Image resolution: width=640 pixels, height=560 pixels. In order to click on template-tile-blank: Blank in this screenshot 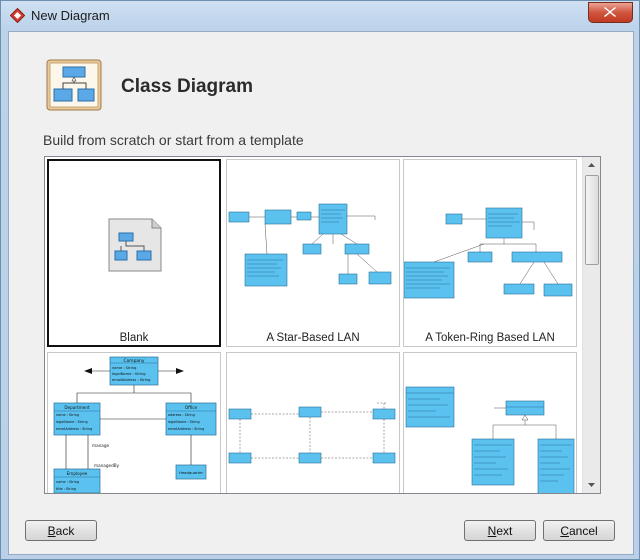, I will do `click(134, 253)`.